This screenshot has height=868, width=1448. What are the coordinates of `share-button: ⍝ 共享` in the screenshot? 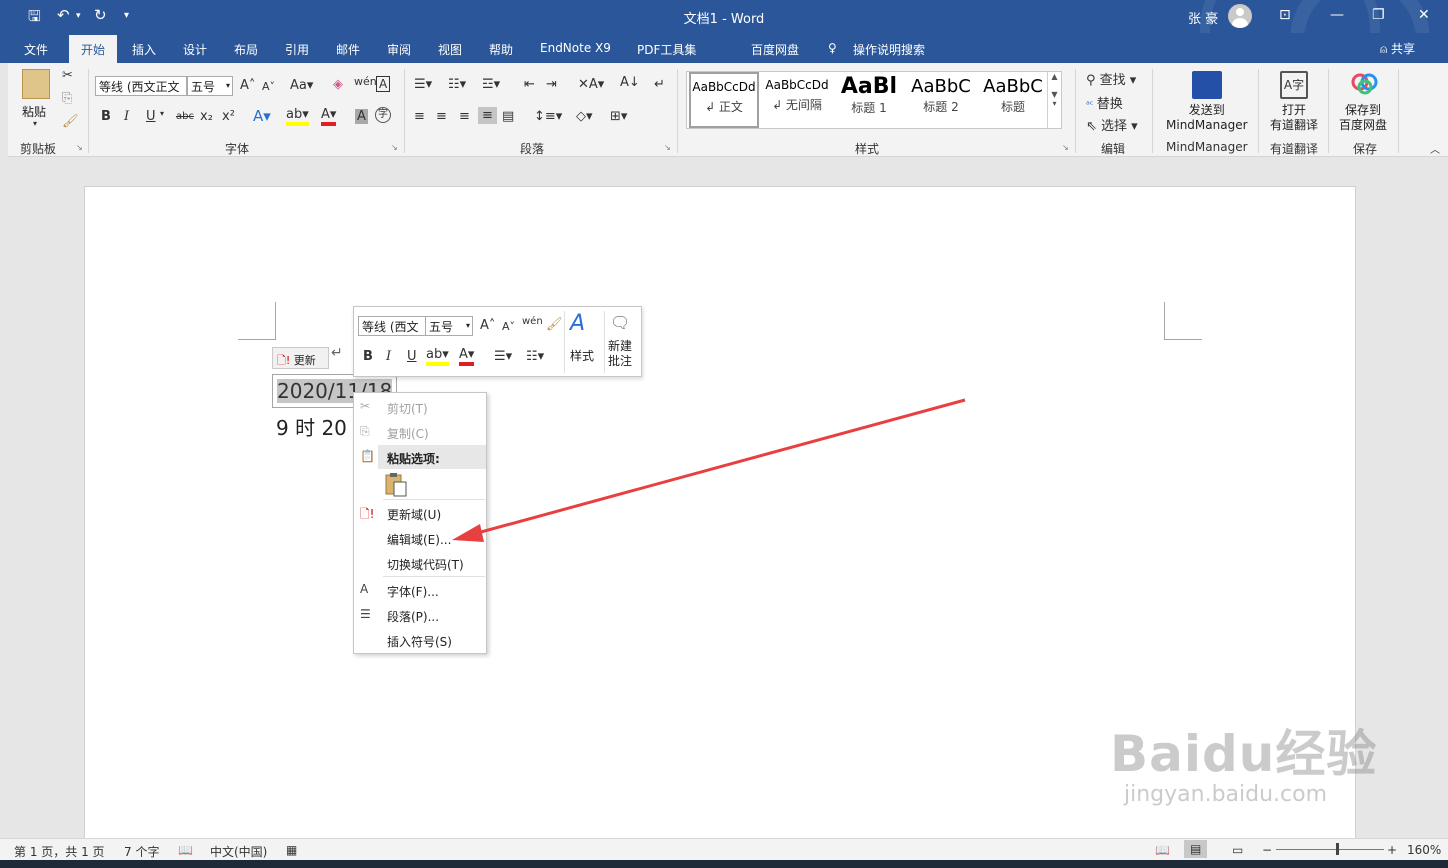 It's located at (1397, 48).